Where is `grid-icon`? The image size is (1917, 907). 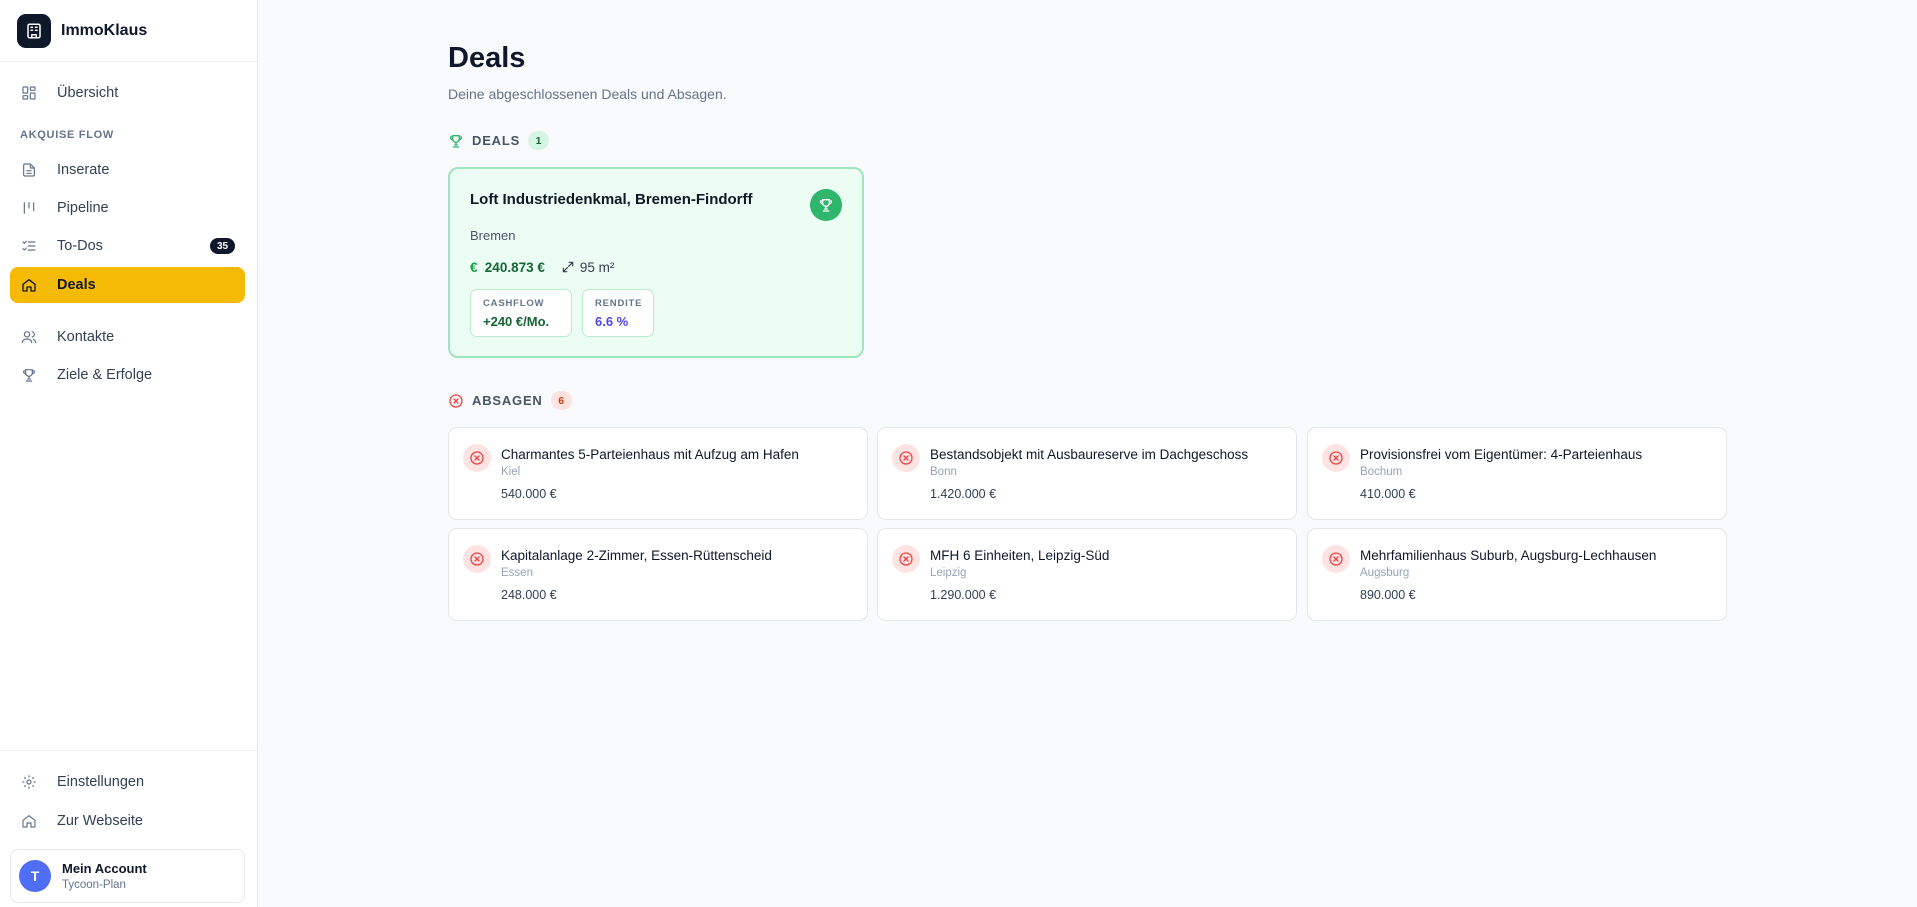
grid-icon is located at coordinates (29, 93).